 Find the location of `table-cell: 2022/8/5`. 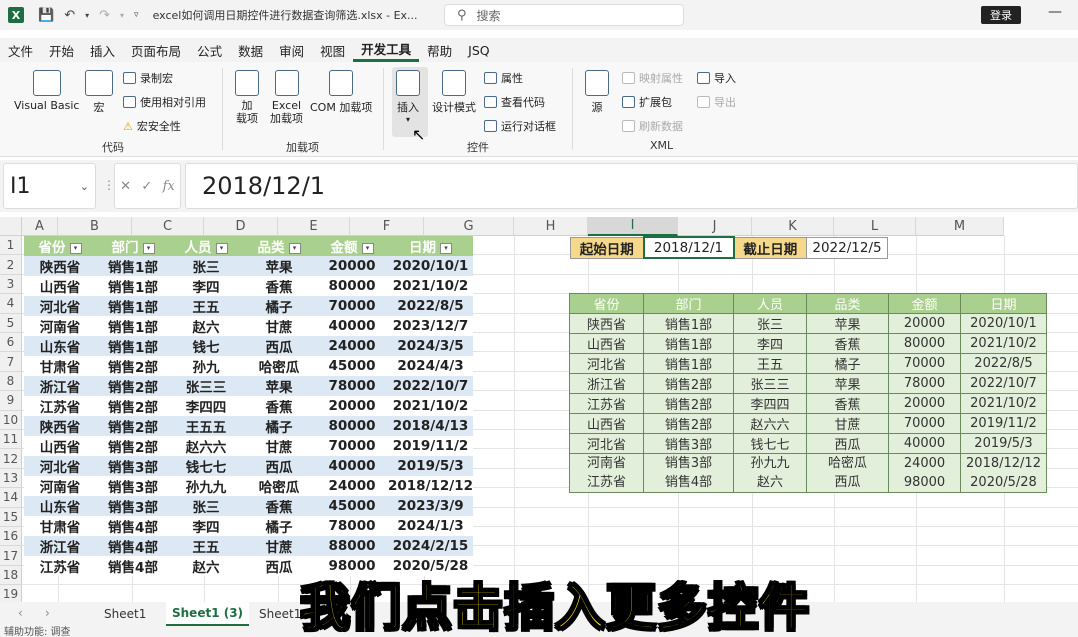

table-cell: 2022/8/5 is located at coordinates (431, 306).